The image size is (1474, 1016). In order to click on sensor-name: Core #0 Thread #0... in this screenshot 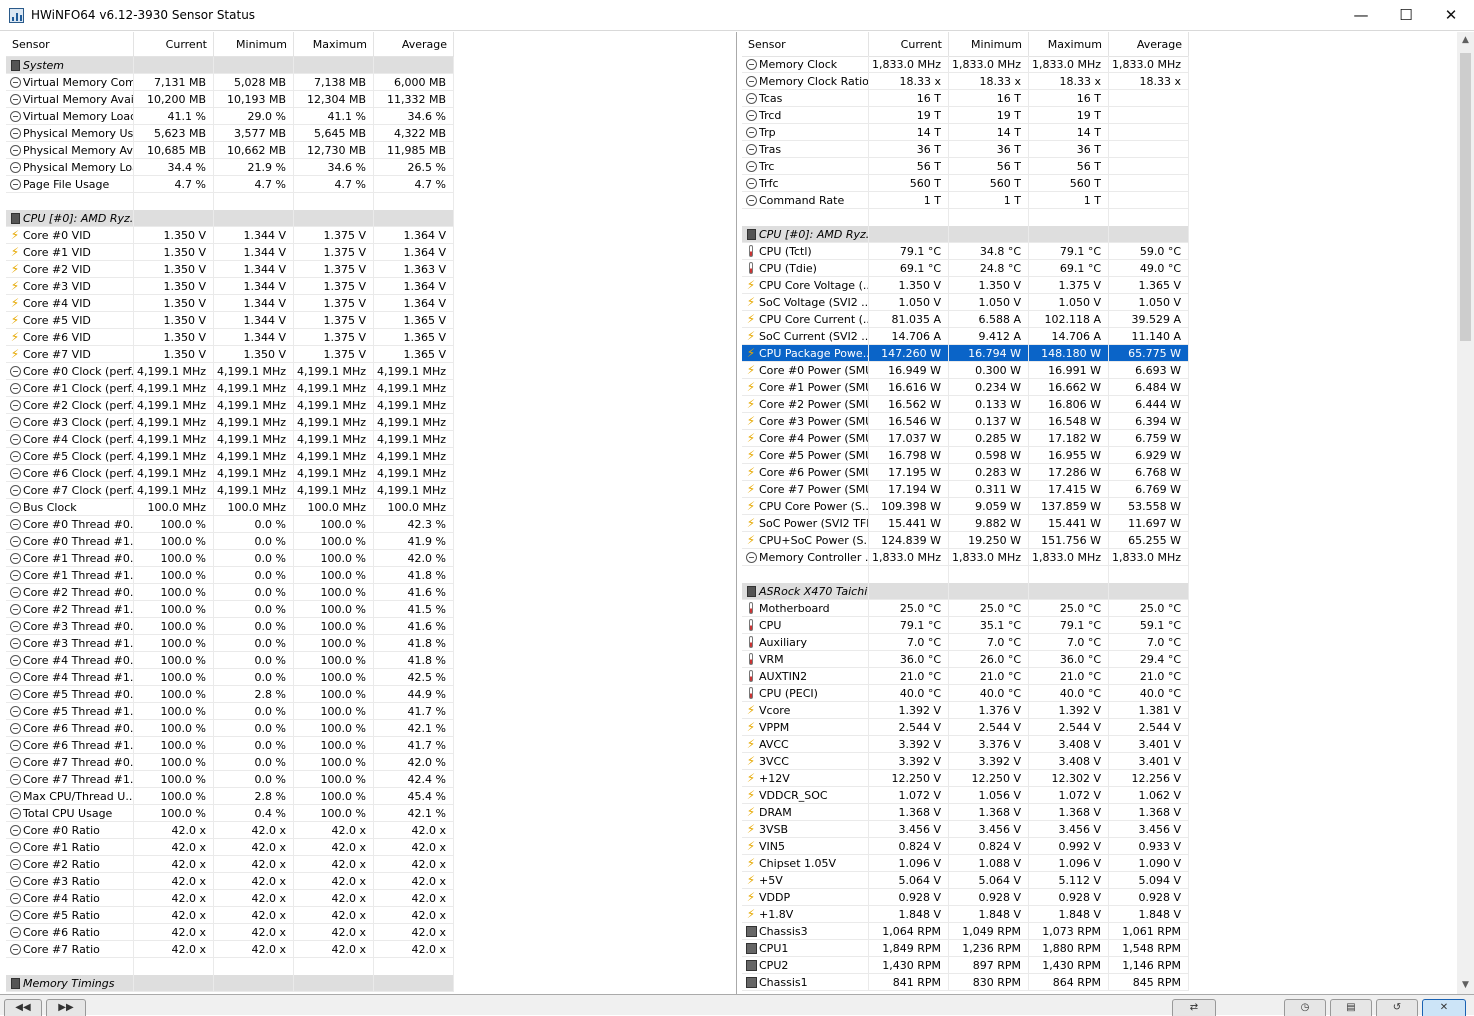, I will do `click(78, 524)`.